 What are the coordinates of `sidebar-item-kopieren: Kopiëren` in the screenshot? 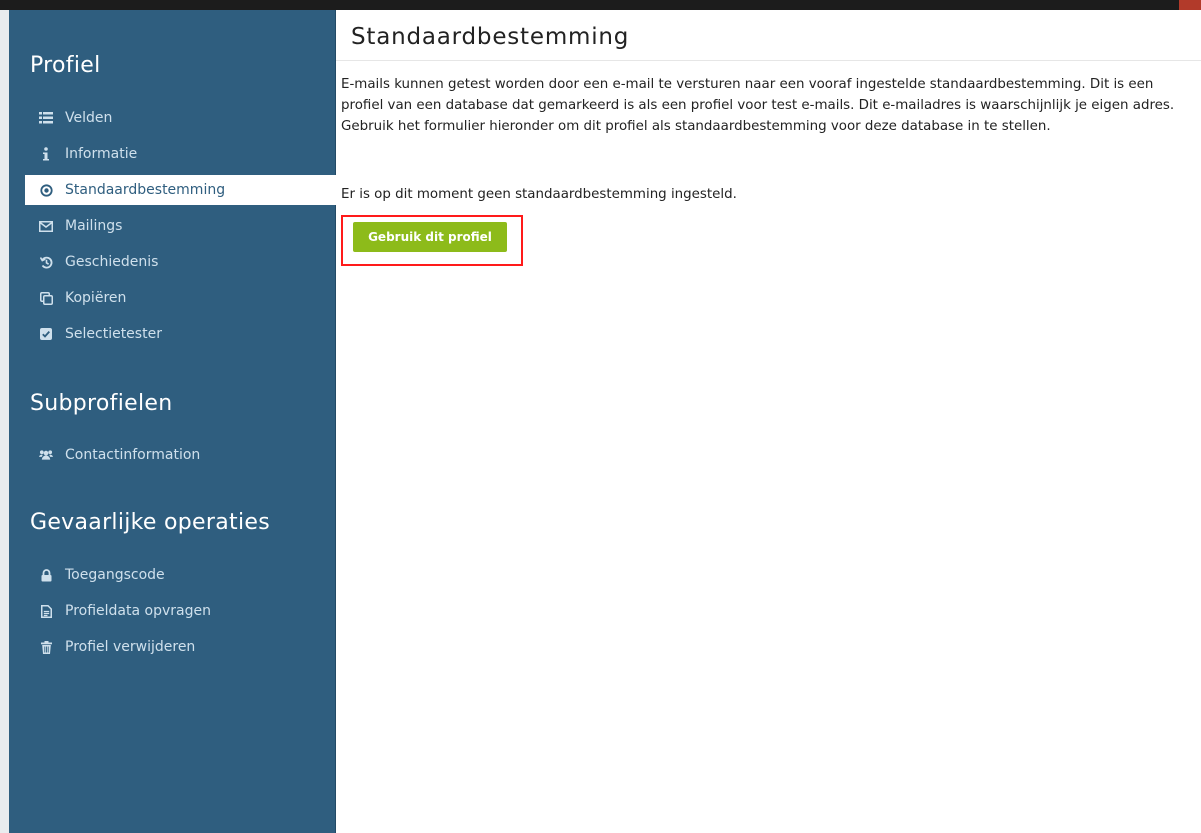 It's located at (180, 298).